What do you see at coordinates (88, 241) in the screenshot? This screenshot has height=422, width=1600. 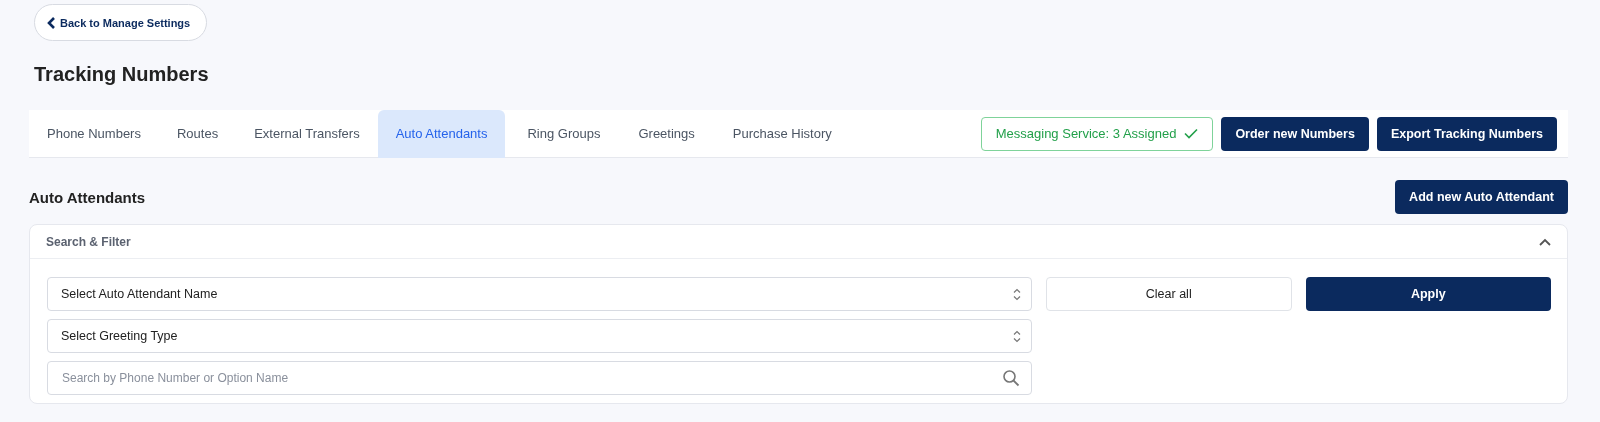 I see `filter-title: Search & Filter` at bounding box center [88, 241].